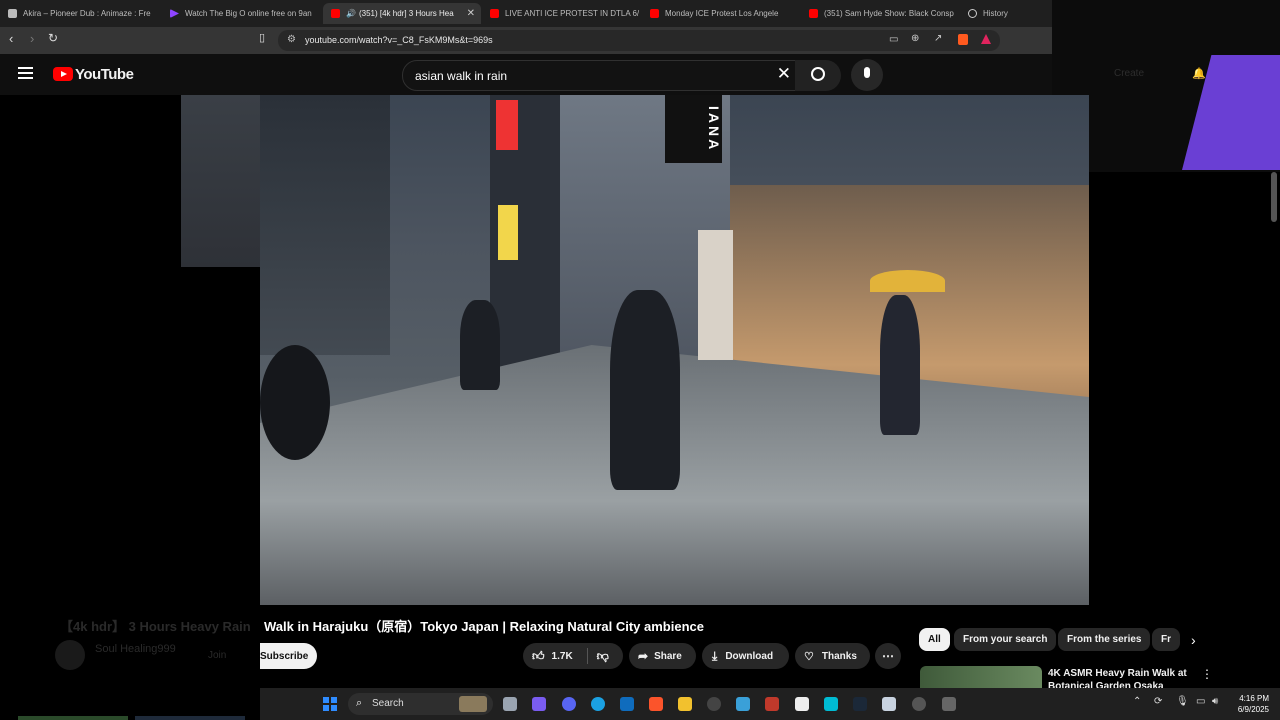 Image resolution: width=1280 pixels, height=720 pixels. I want to click on chevron-right-icon: ›, so click(1193, 640).